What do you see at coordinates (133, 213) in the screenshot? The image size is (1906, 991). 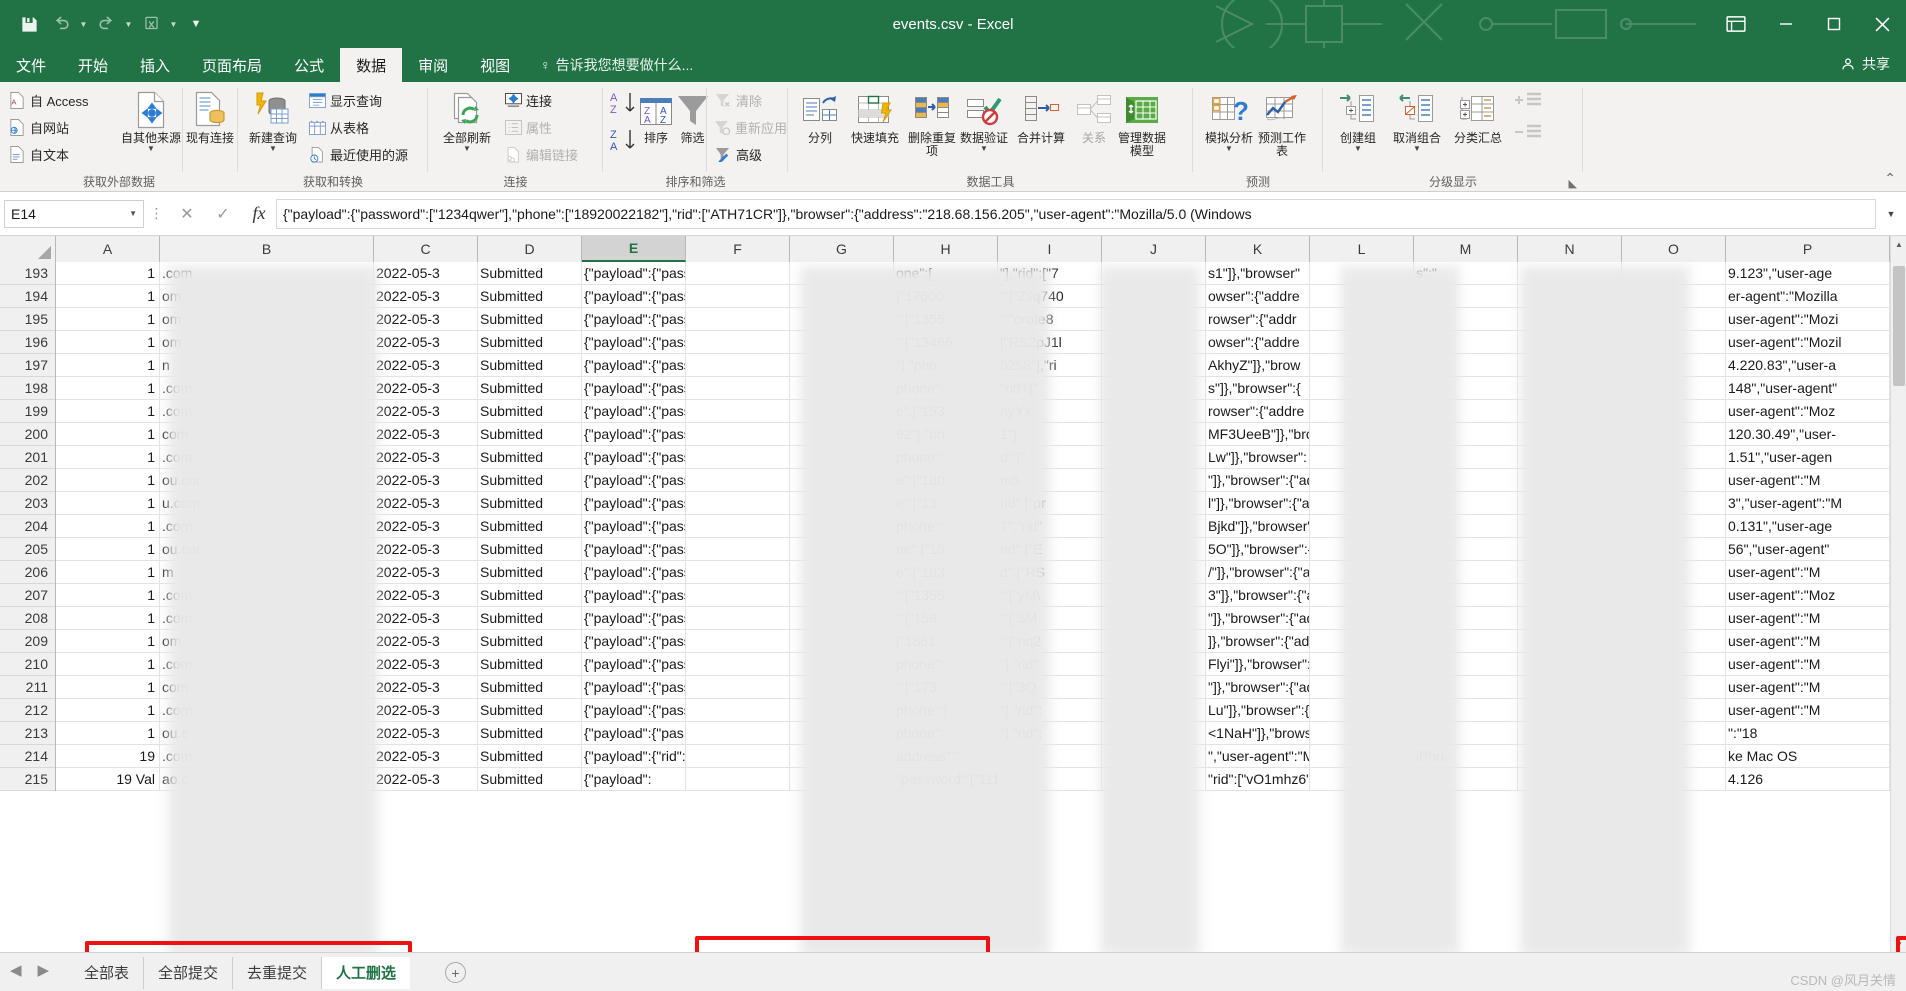 I see `name-box-caret-icon: ▼` at bounding box center [133, 213].